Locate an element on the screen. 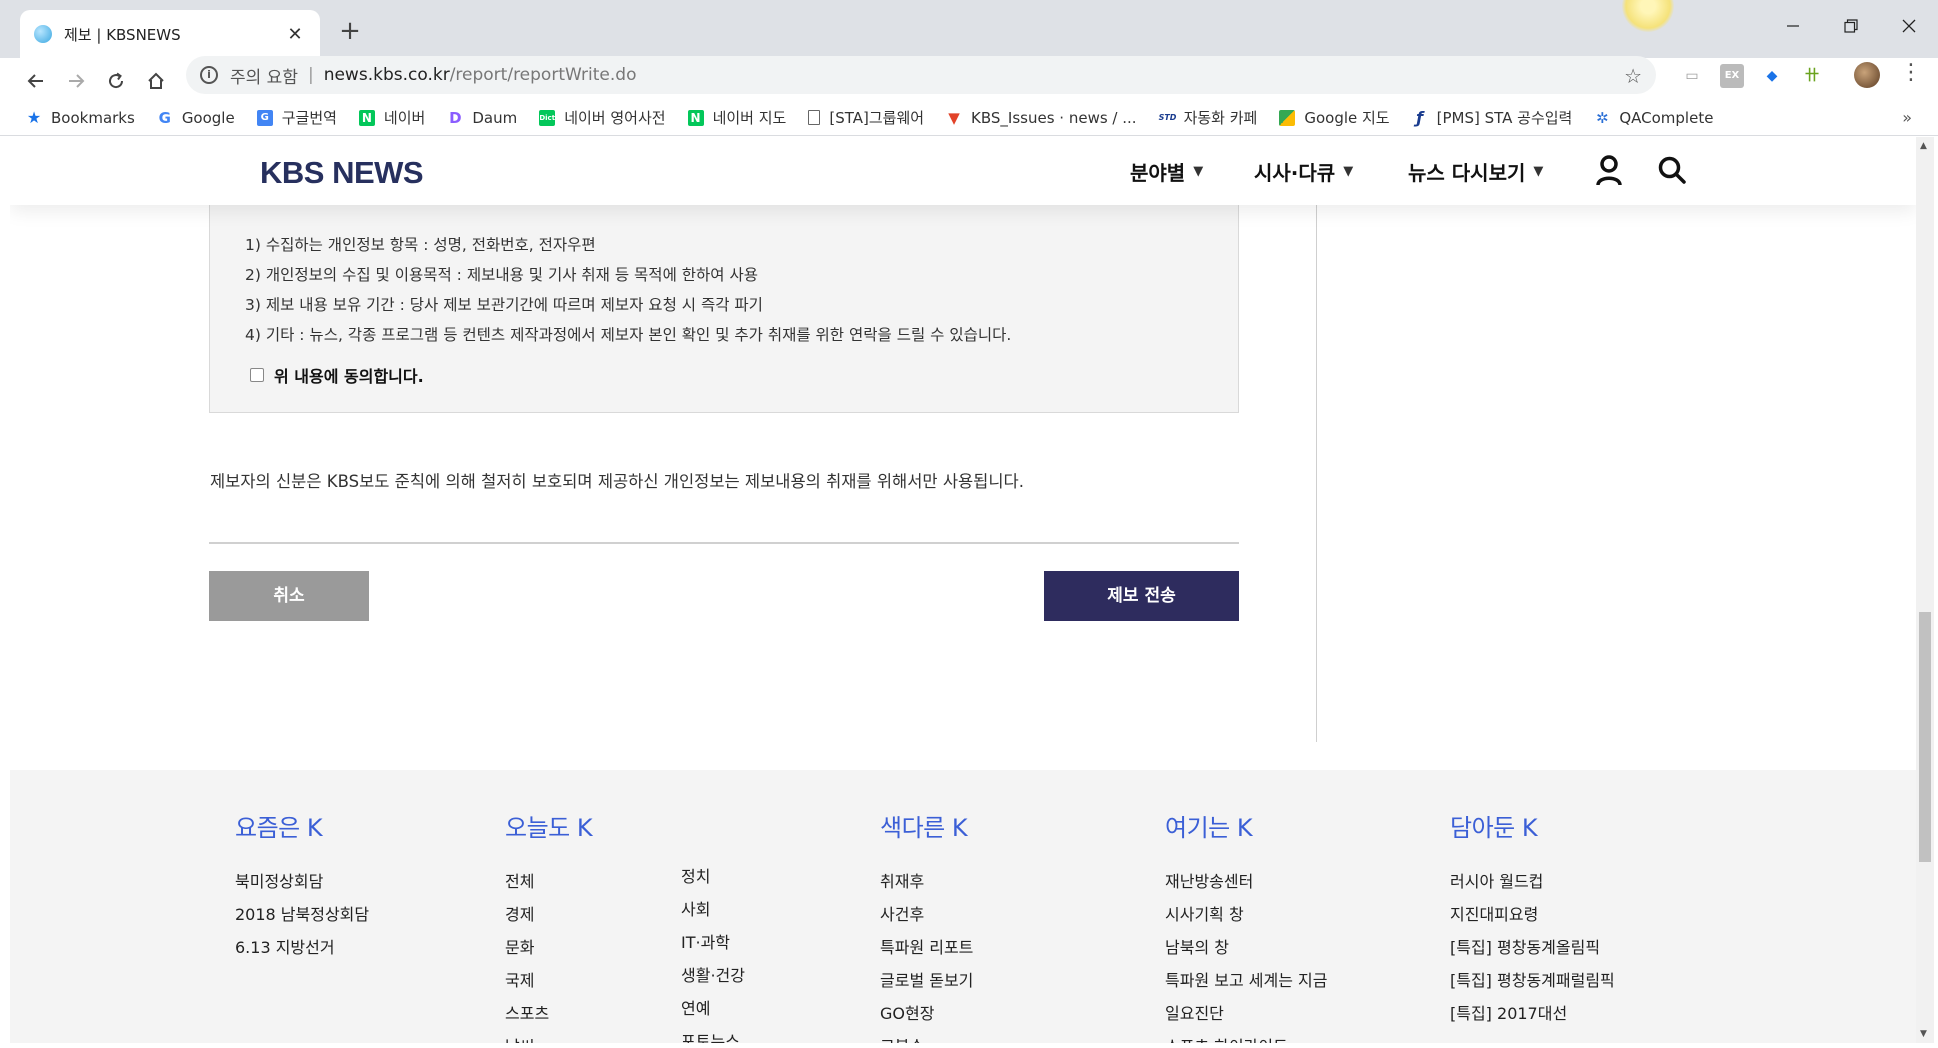  browser-tab: 제보 | KBSNEWS ✕ is located at coordinates (170, 34).